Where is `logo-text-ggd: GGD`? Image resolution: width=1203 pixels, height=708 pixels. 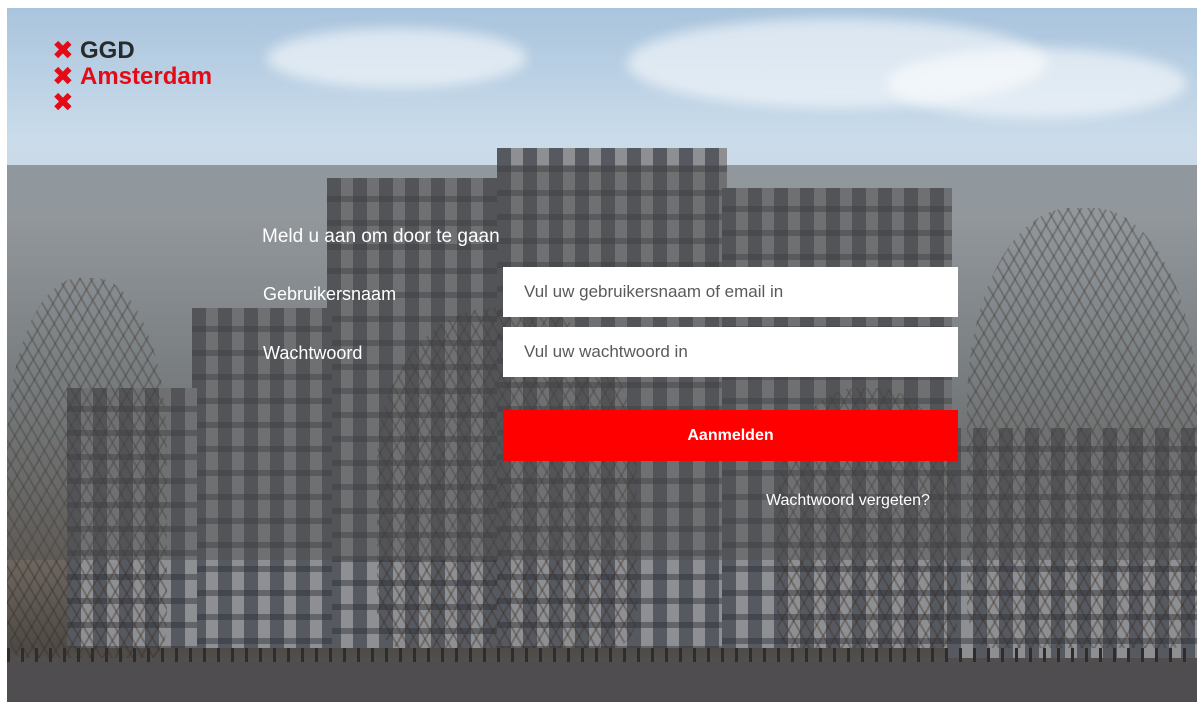 logo-text-ggd: GGD is located at coordinates (107, 50).